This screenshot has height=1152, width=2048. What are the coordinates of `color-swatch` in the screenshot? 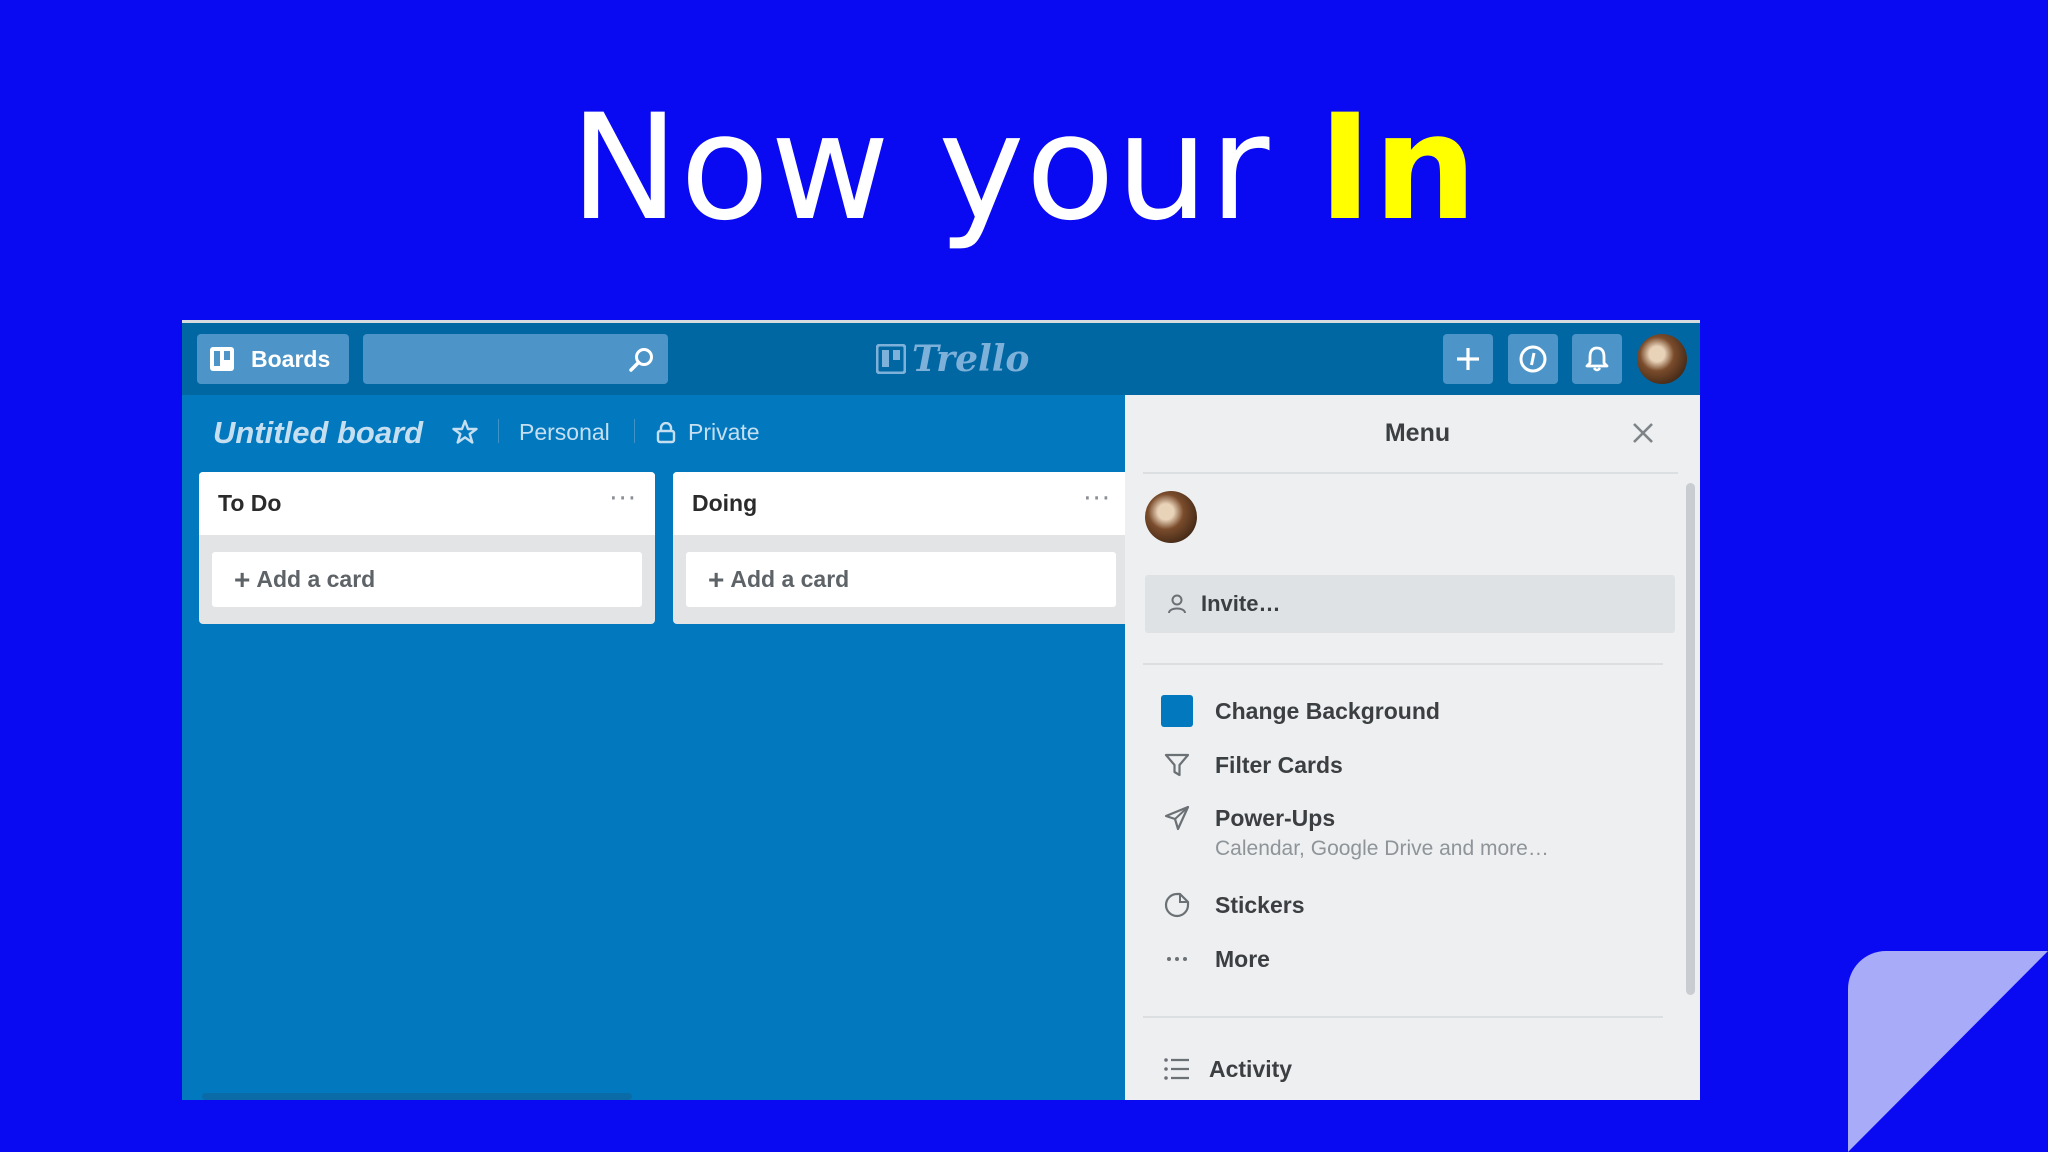 It's located at (1177, 711).